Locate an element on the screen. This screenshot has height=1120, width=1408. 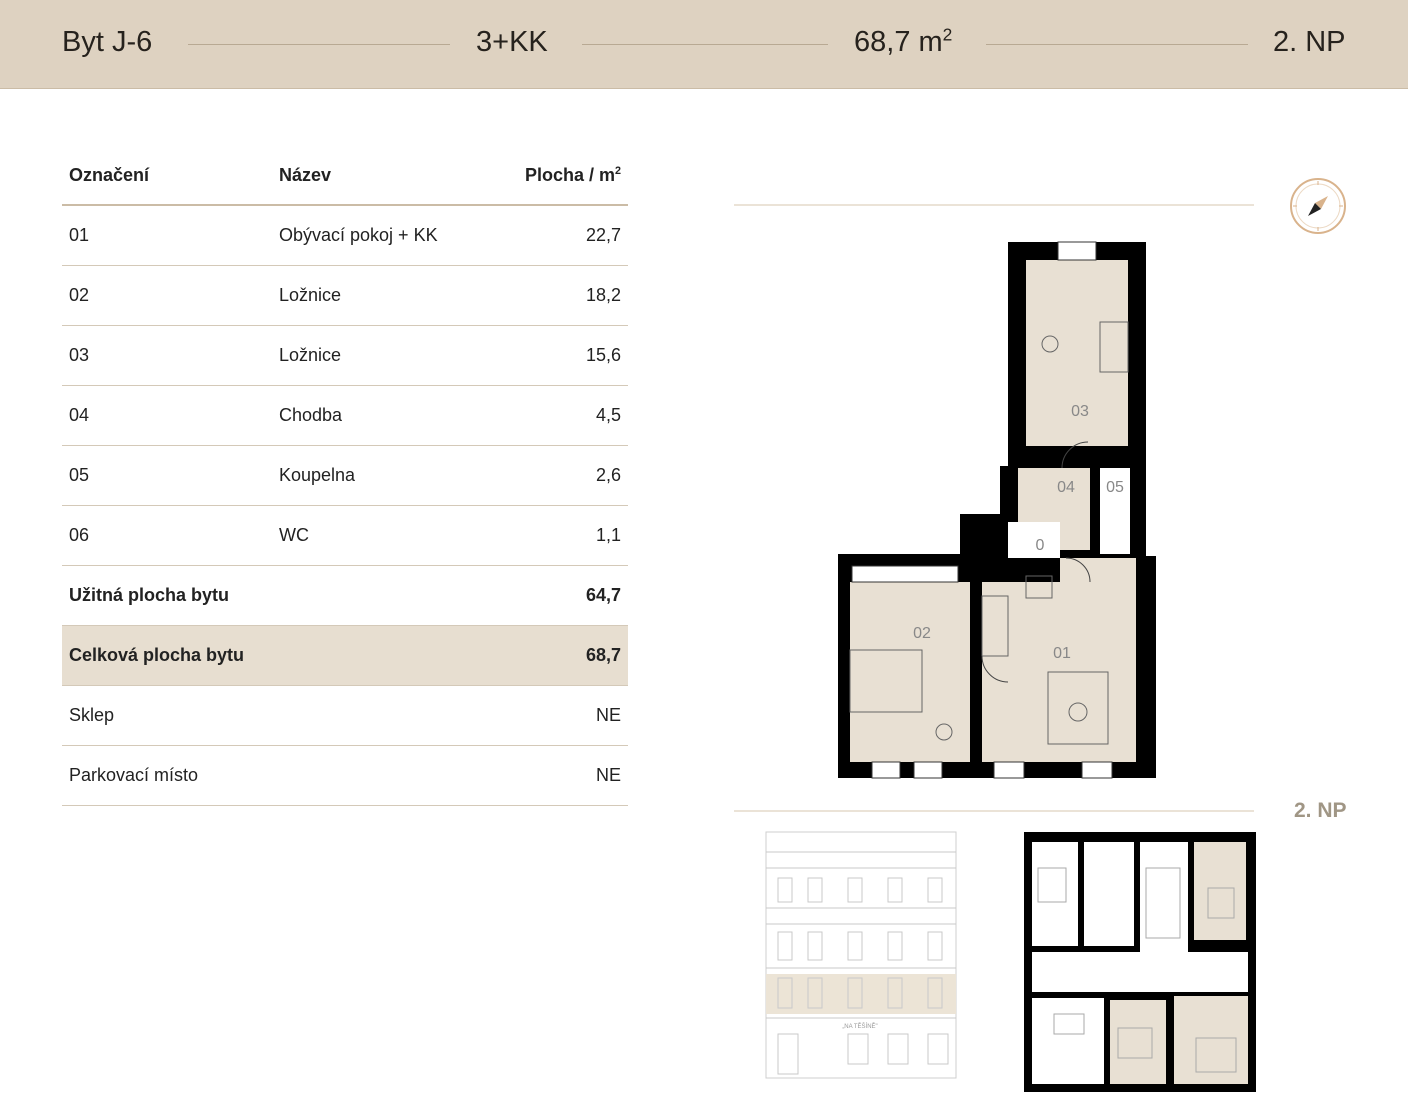
room-label: 02 is located at coordinates (922, 633).